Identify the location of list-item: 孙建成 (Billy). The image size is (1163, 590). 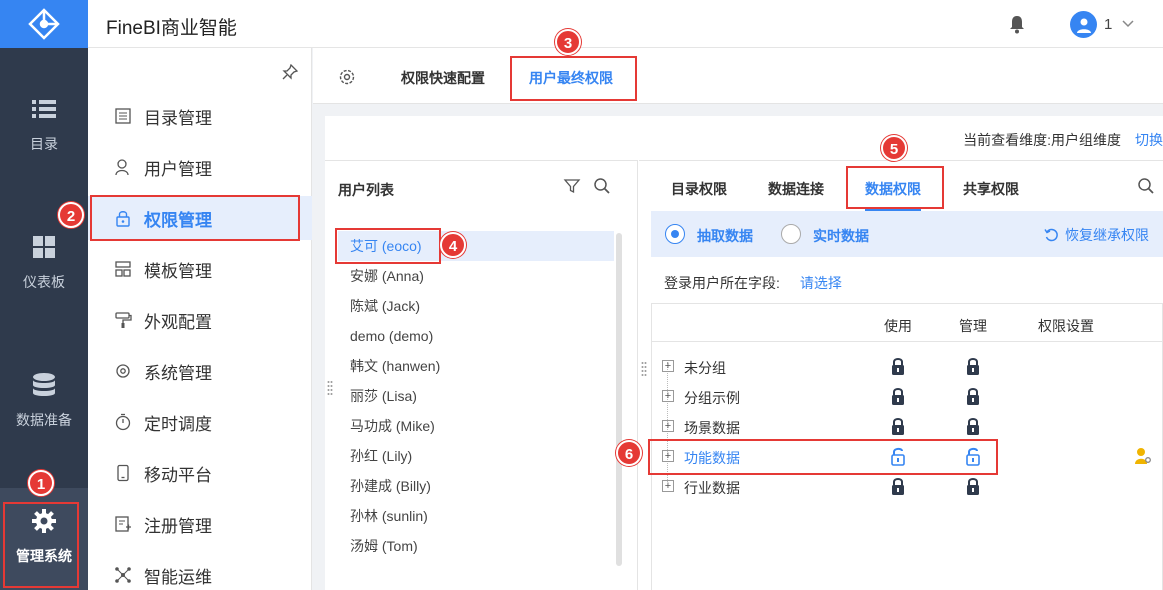
(476, 486).